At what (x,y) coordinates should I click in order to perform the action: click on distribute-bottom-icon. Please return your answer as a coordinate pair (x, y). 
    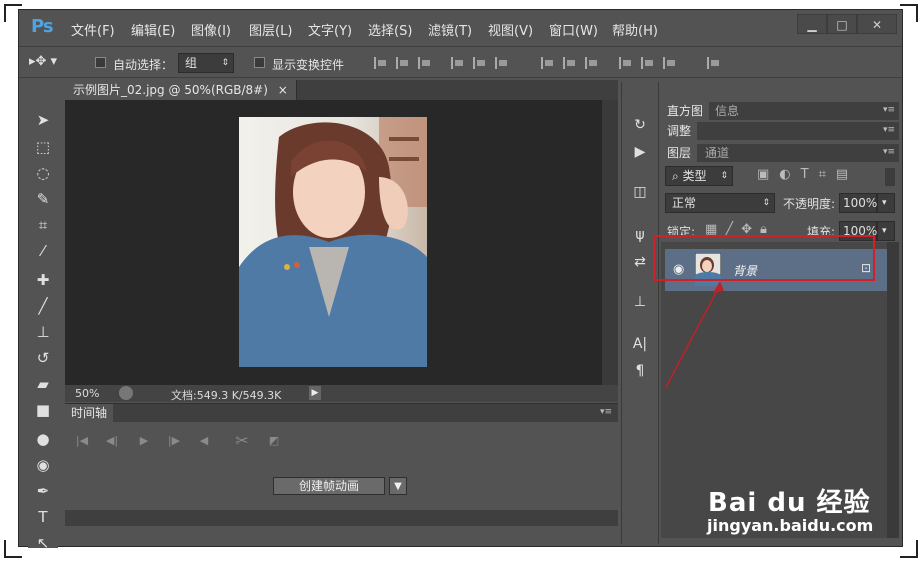
    Looking at the image, I should click on (592, 63).